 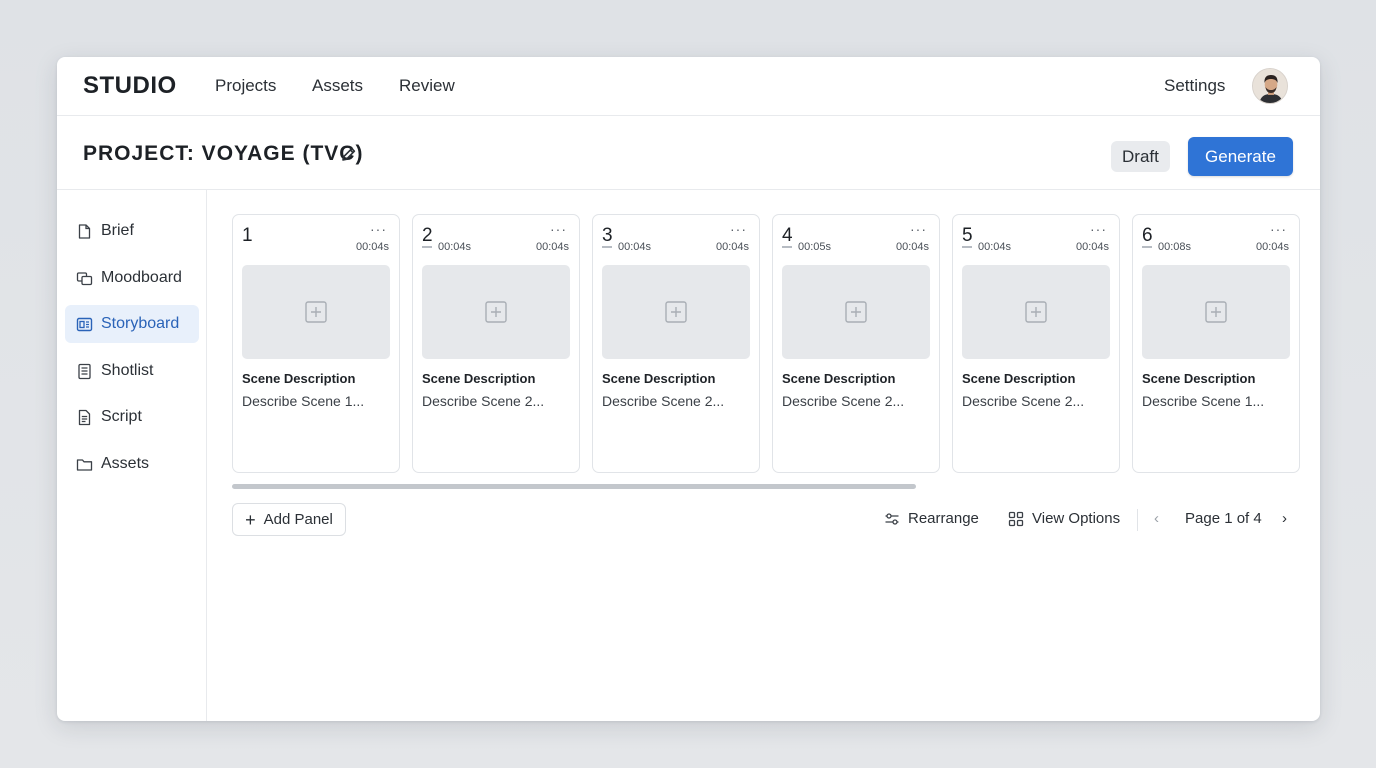 I want to click on sidebar-item-assets: Assets, so click(x=132, y=464).